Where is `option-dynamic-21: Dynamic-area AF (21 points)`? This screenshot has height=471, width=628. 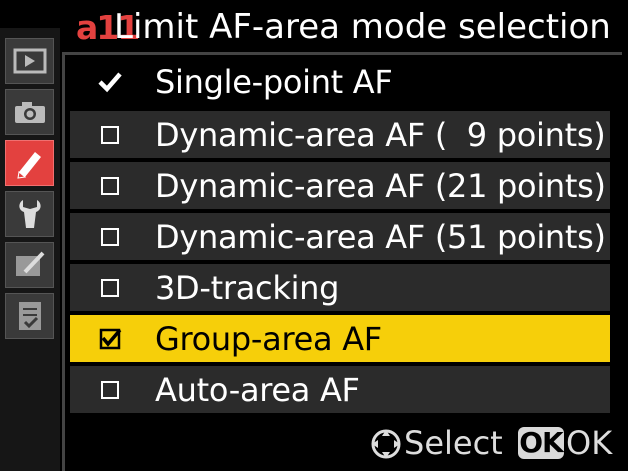 option-dynamic-21: Dynamic-area AF (21 points) is located at coordinates (340, 185).